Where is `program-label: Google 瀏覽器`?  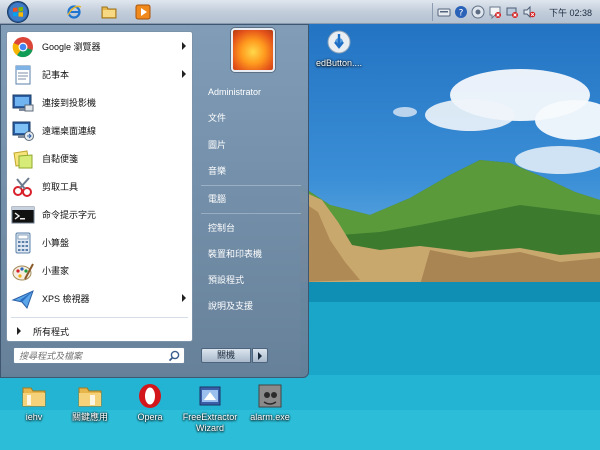 program-label: Google 瀏覽器 is located at coordinates (71, 47).